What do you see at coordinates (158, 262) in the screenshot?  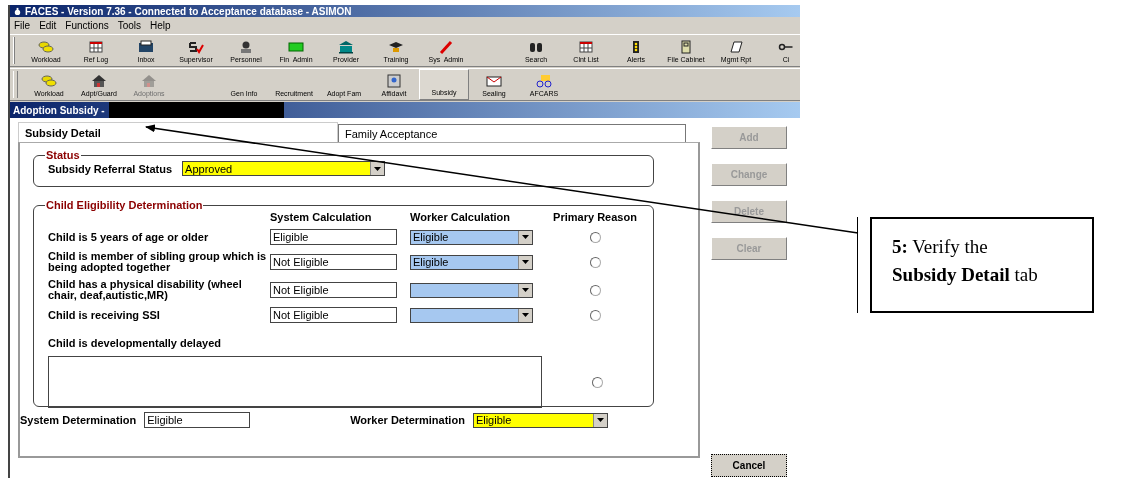 I see `row-label: Child is member of sibling group which is being adopted together` at bounding box center [158, 262].